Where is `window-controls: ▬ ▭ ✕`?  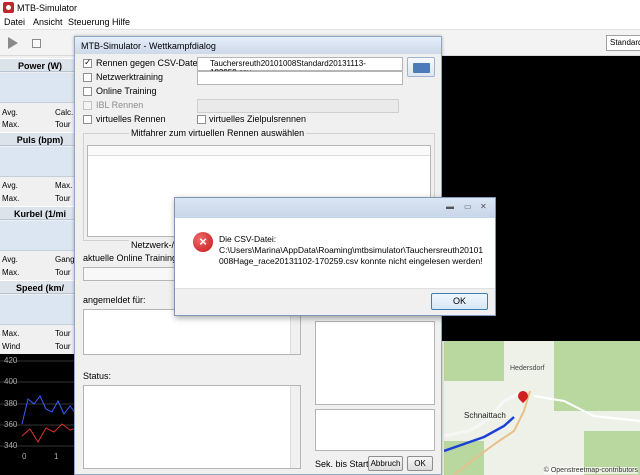 window-controls: ▬ ▭ ✕ is located at coordinates (467, 208).